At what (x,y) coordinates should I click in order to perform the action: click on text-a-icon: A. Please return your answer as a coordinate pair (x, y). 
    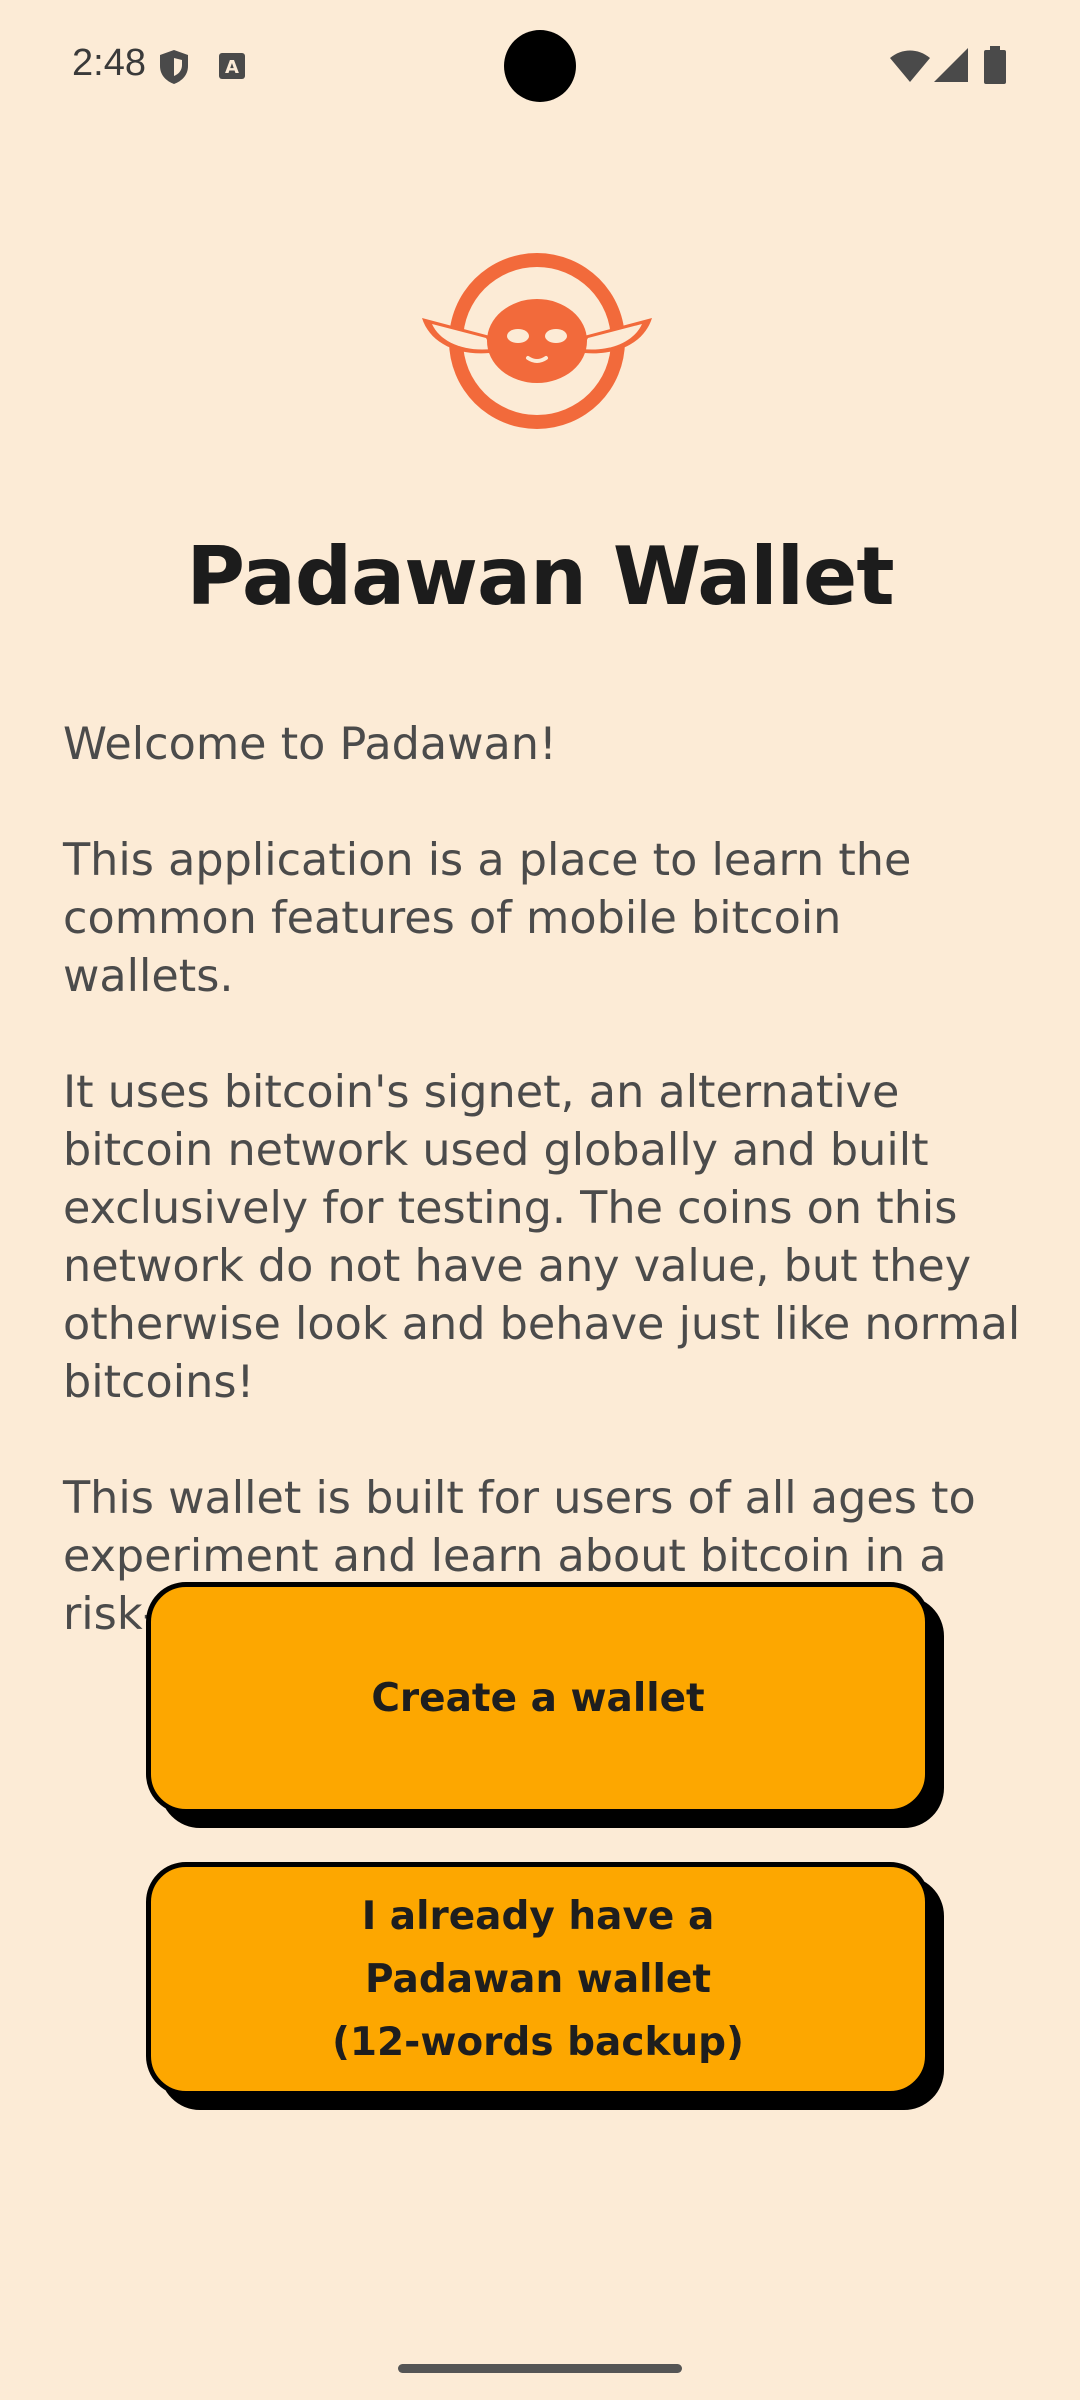
    Looking at the image, I should click on (232, 68).